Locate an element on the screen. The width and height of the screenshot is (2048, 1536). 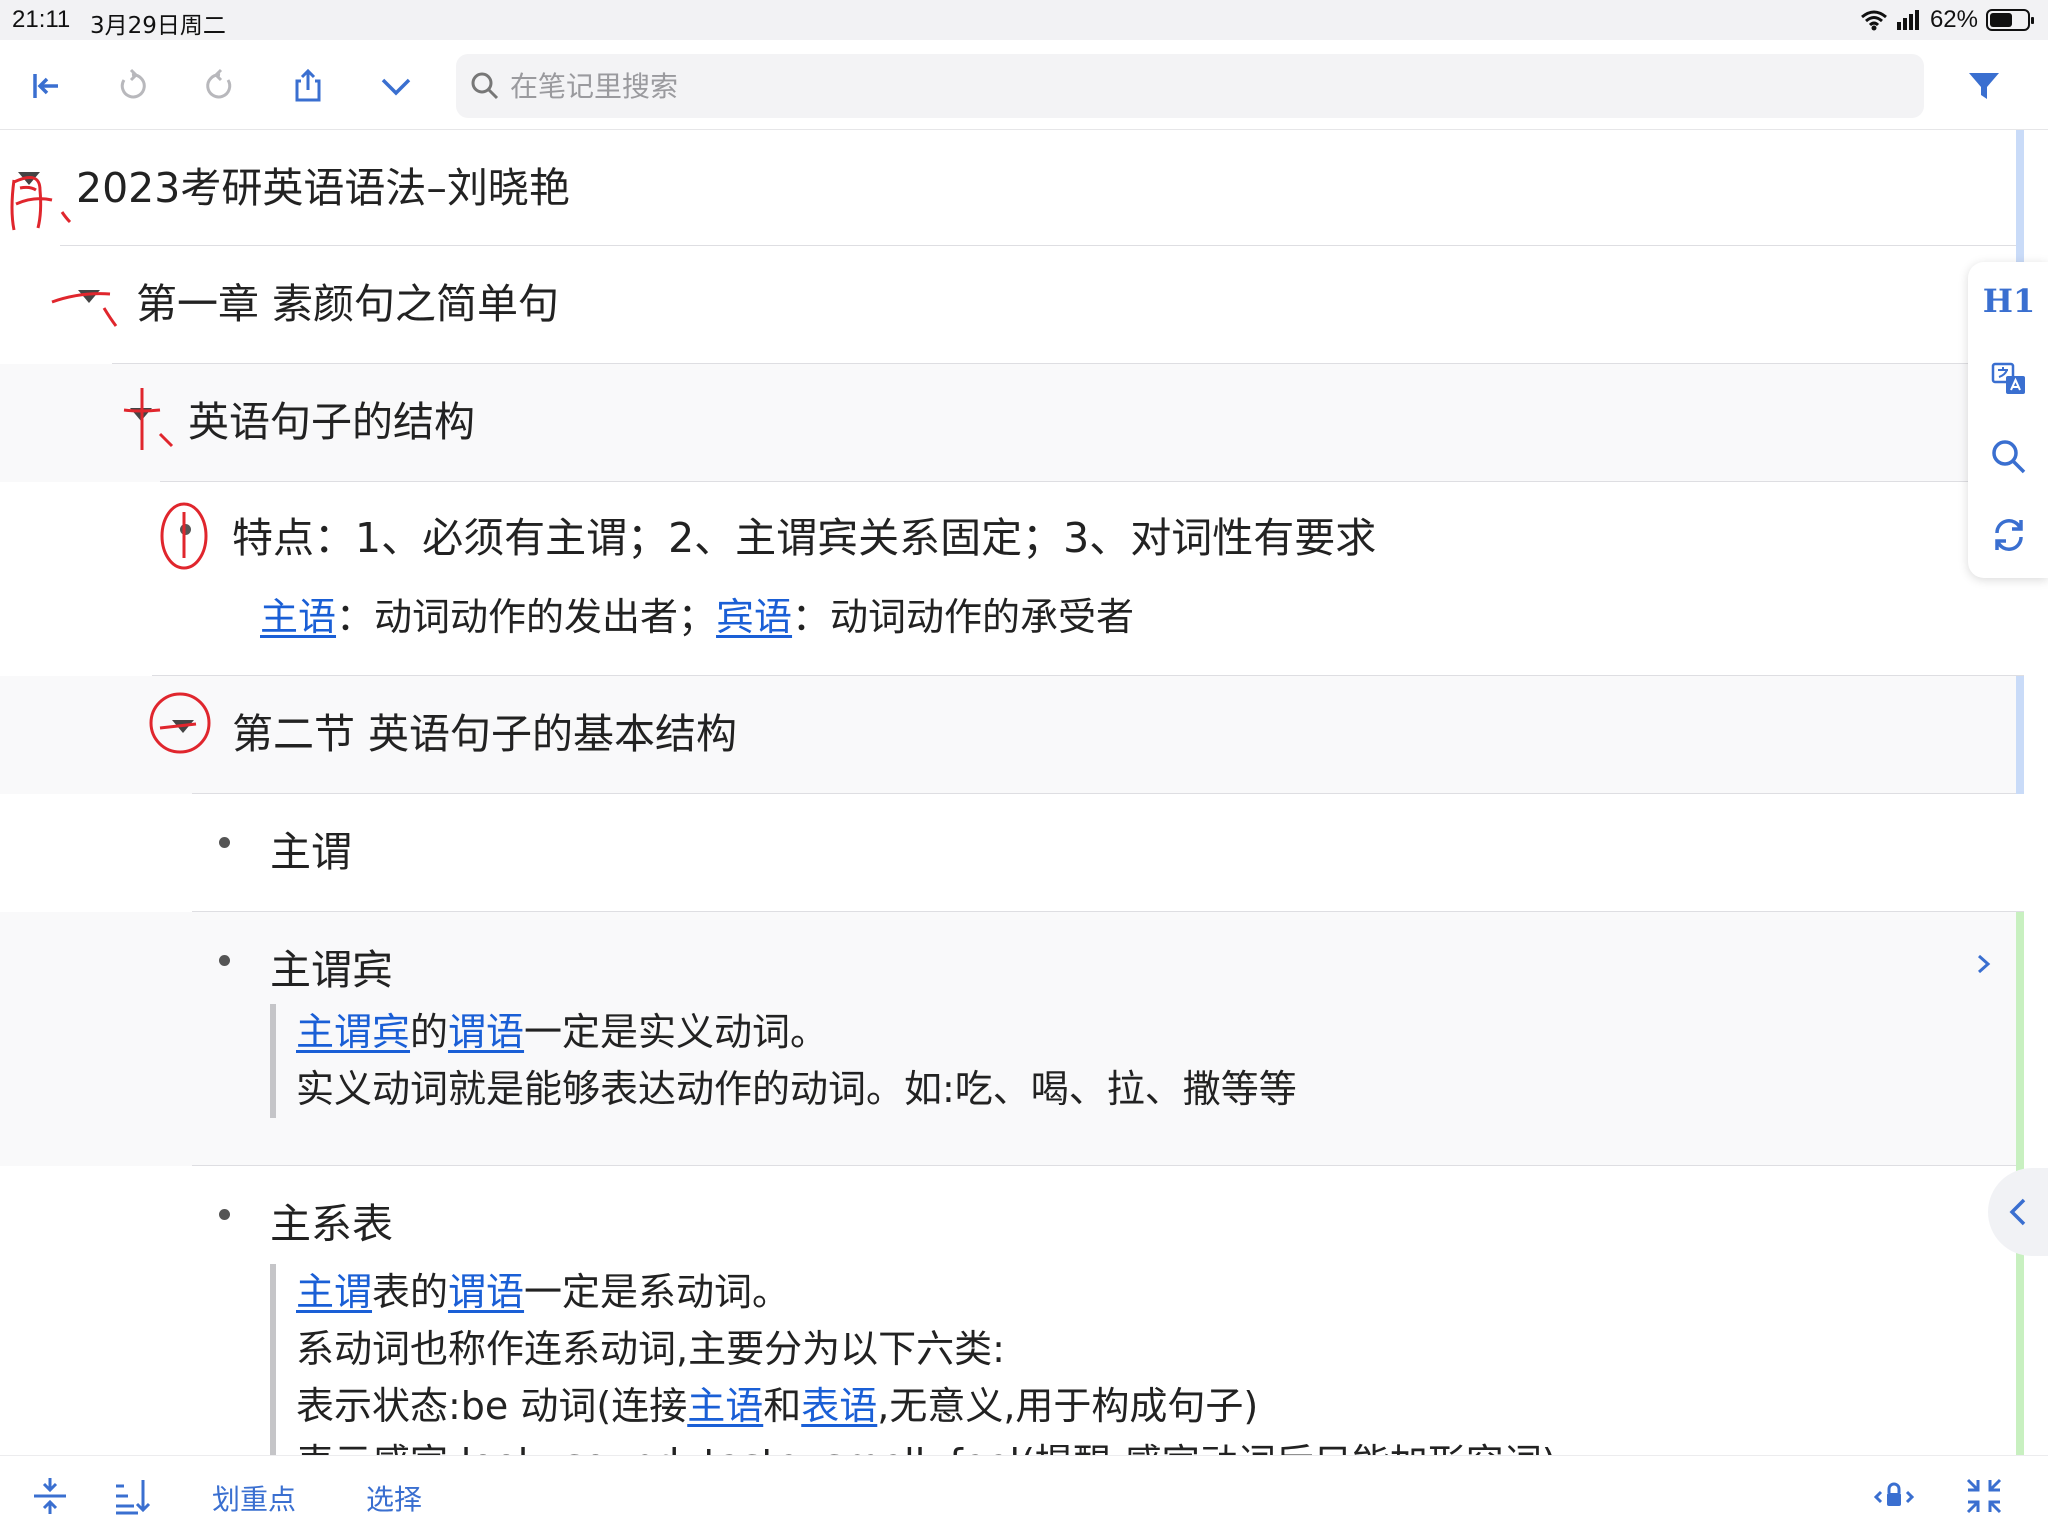
top-toolbar is located at coordinates (1024, 85).